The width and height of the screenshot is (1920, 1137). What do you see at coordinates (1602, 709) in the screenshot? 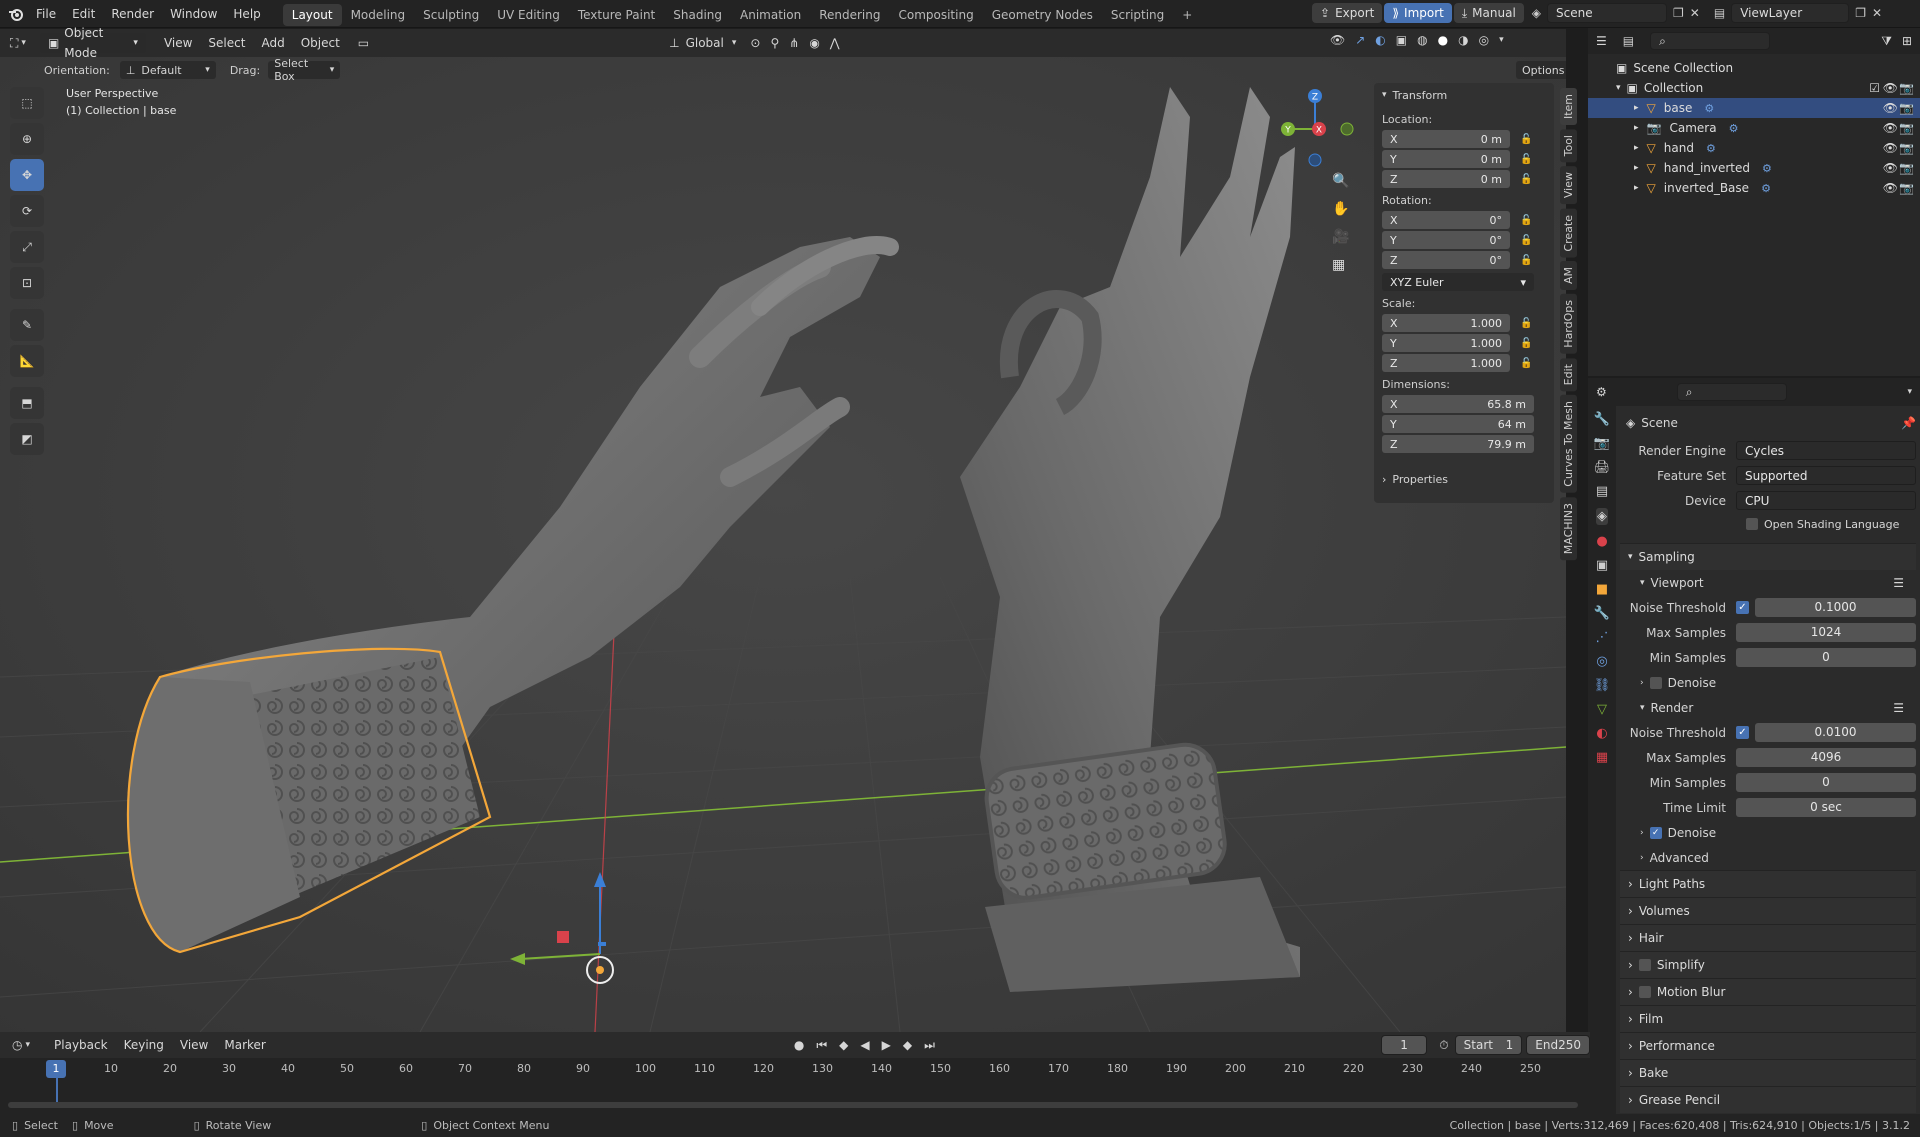
I see `data-tab-icon: ▽` at bounding box center [1602, 709].